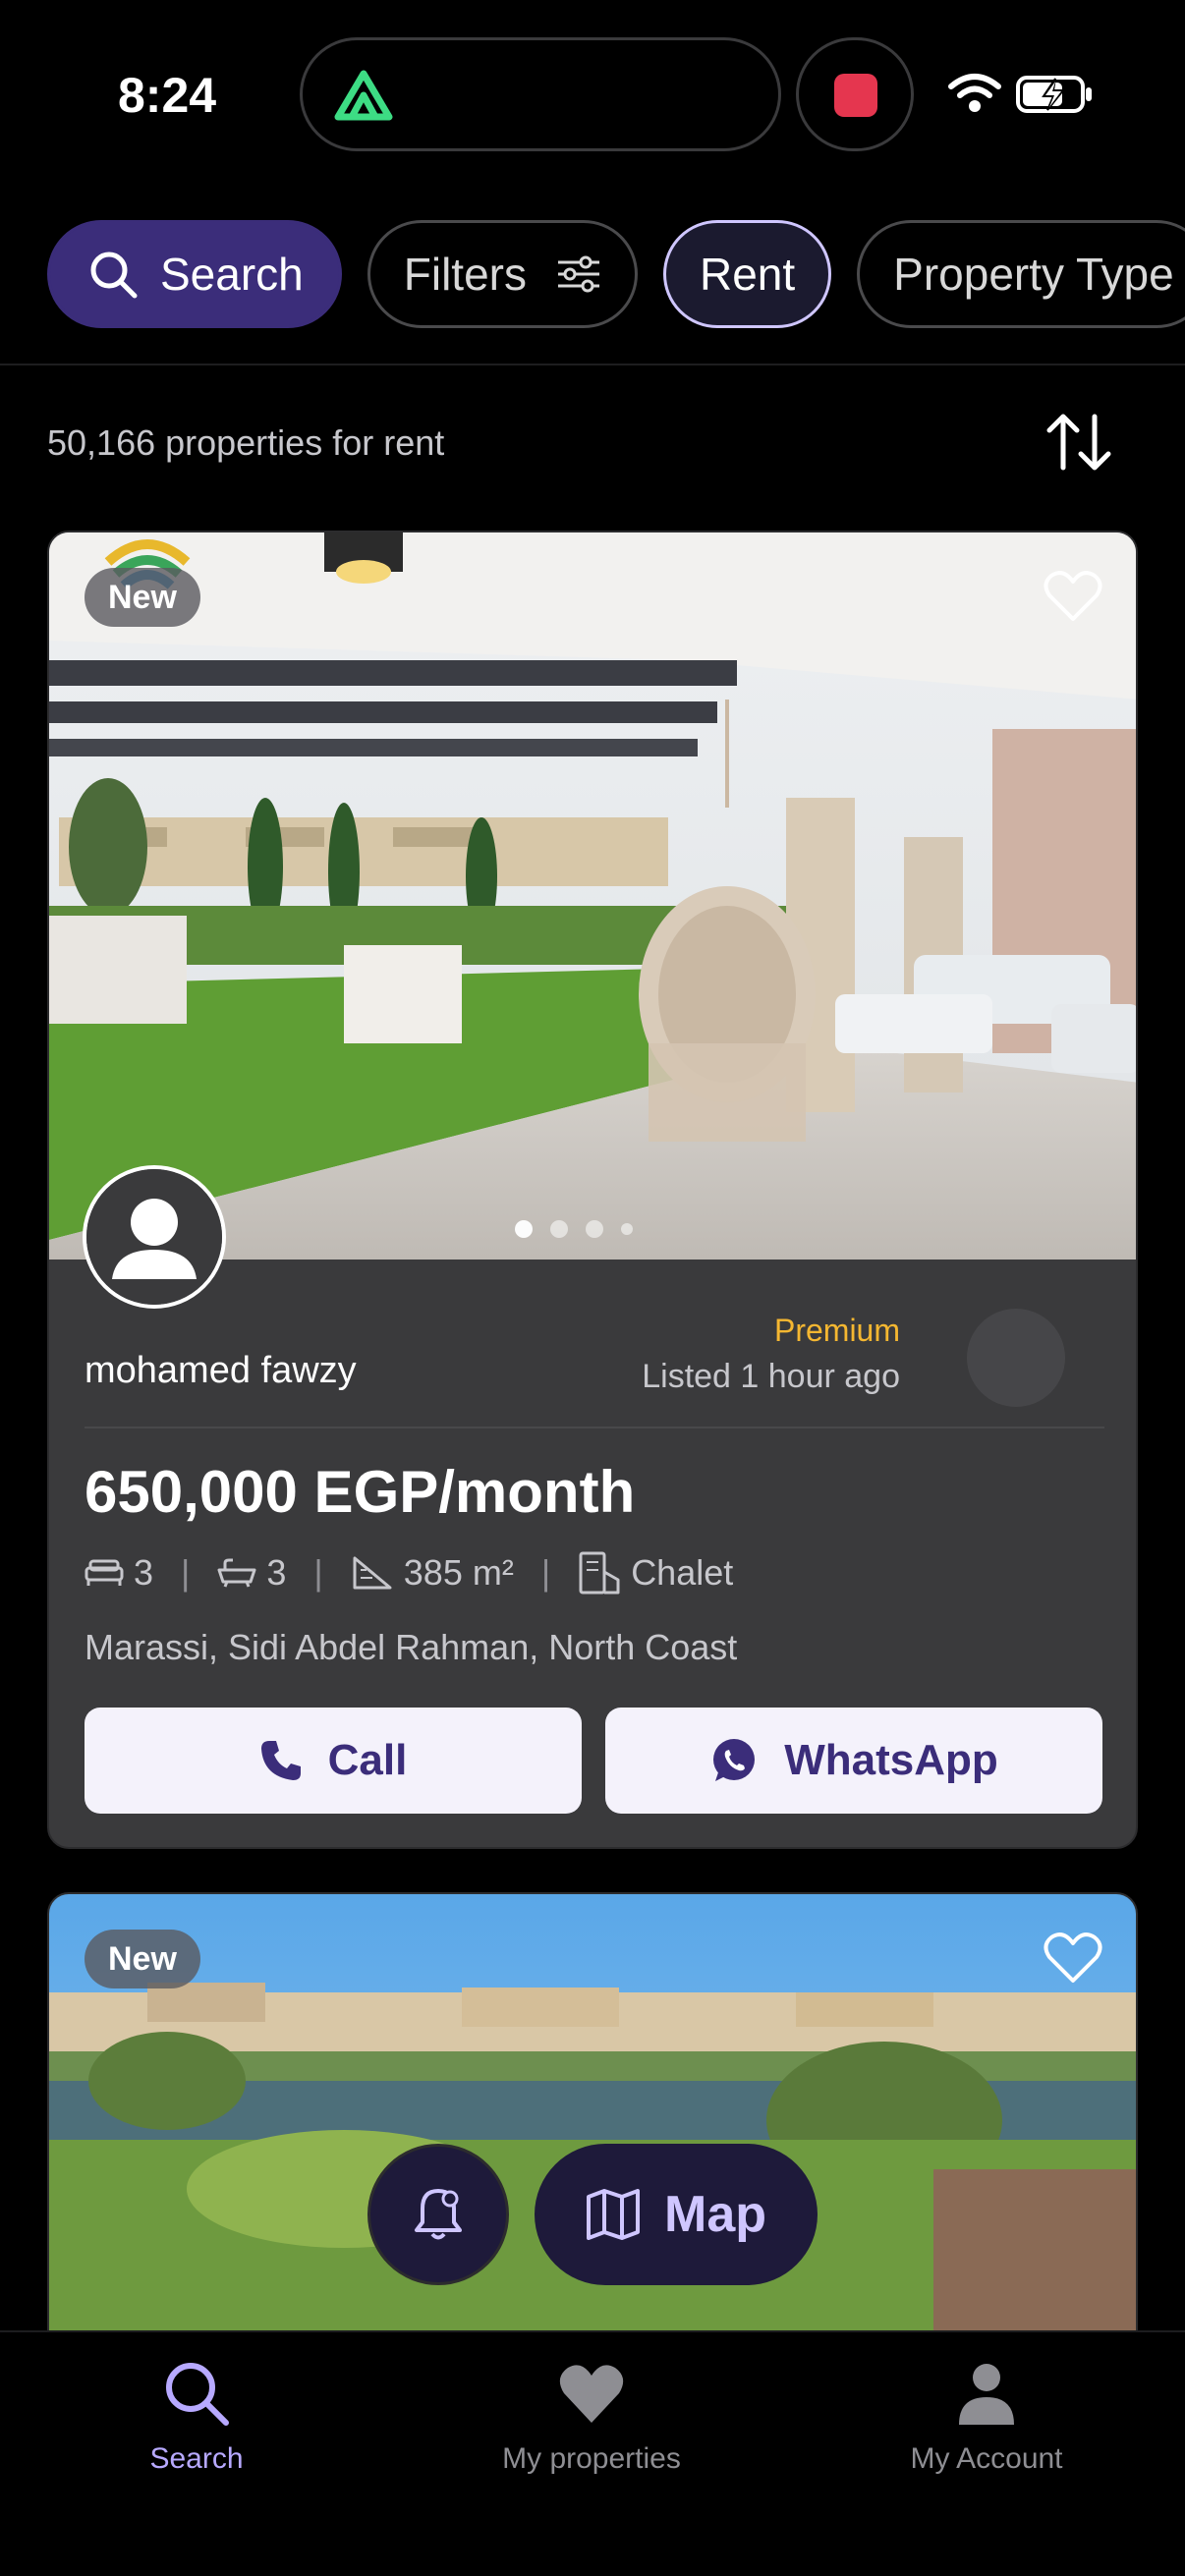  What do you see at coordinates (837, 1330) in the screenshot?
I see `premium-label: Premium` at bounding box center [837, 1330].